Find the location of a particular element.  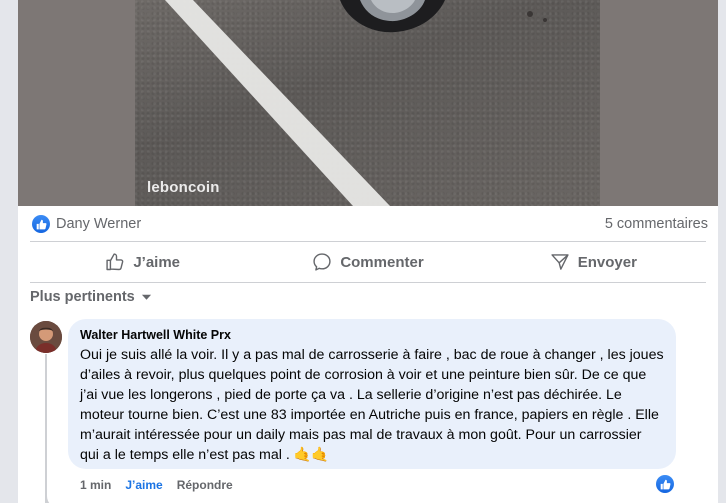

comments-count: 5 commentaires is located at coordinates (656, 224).